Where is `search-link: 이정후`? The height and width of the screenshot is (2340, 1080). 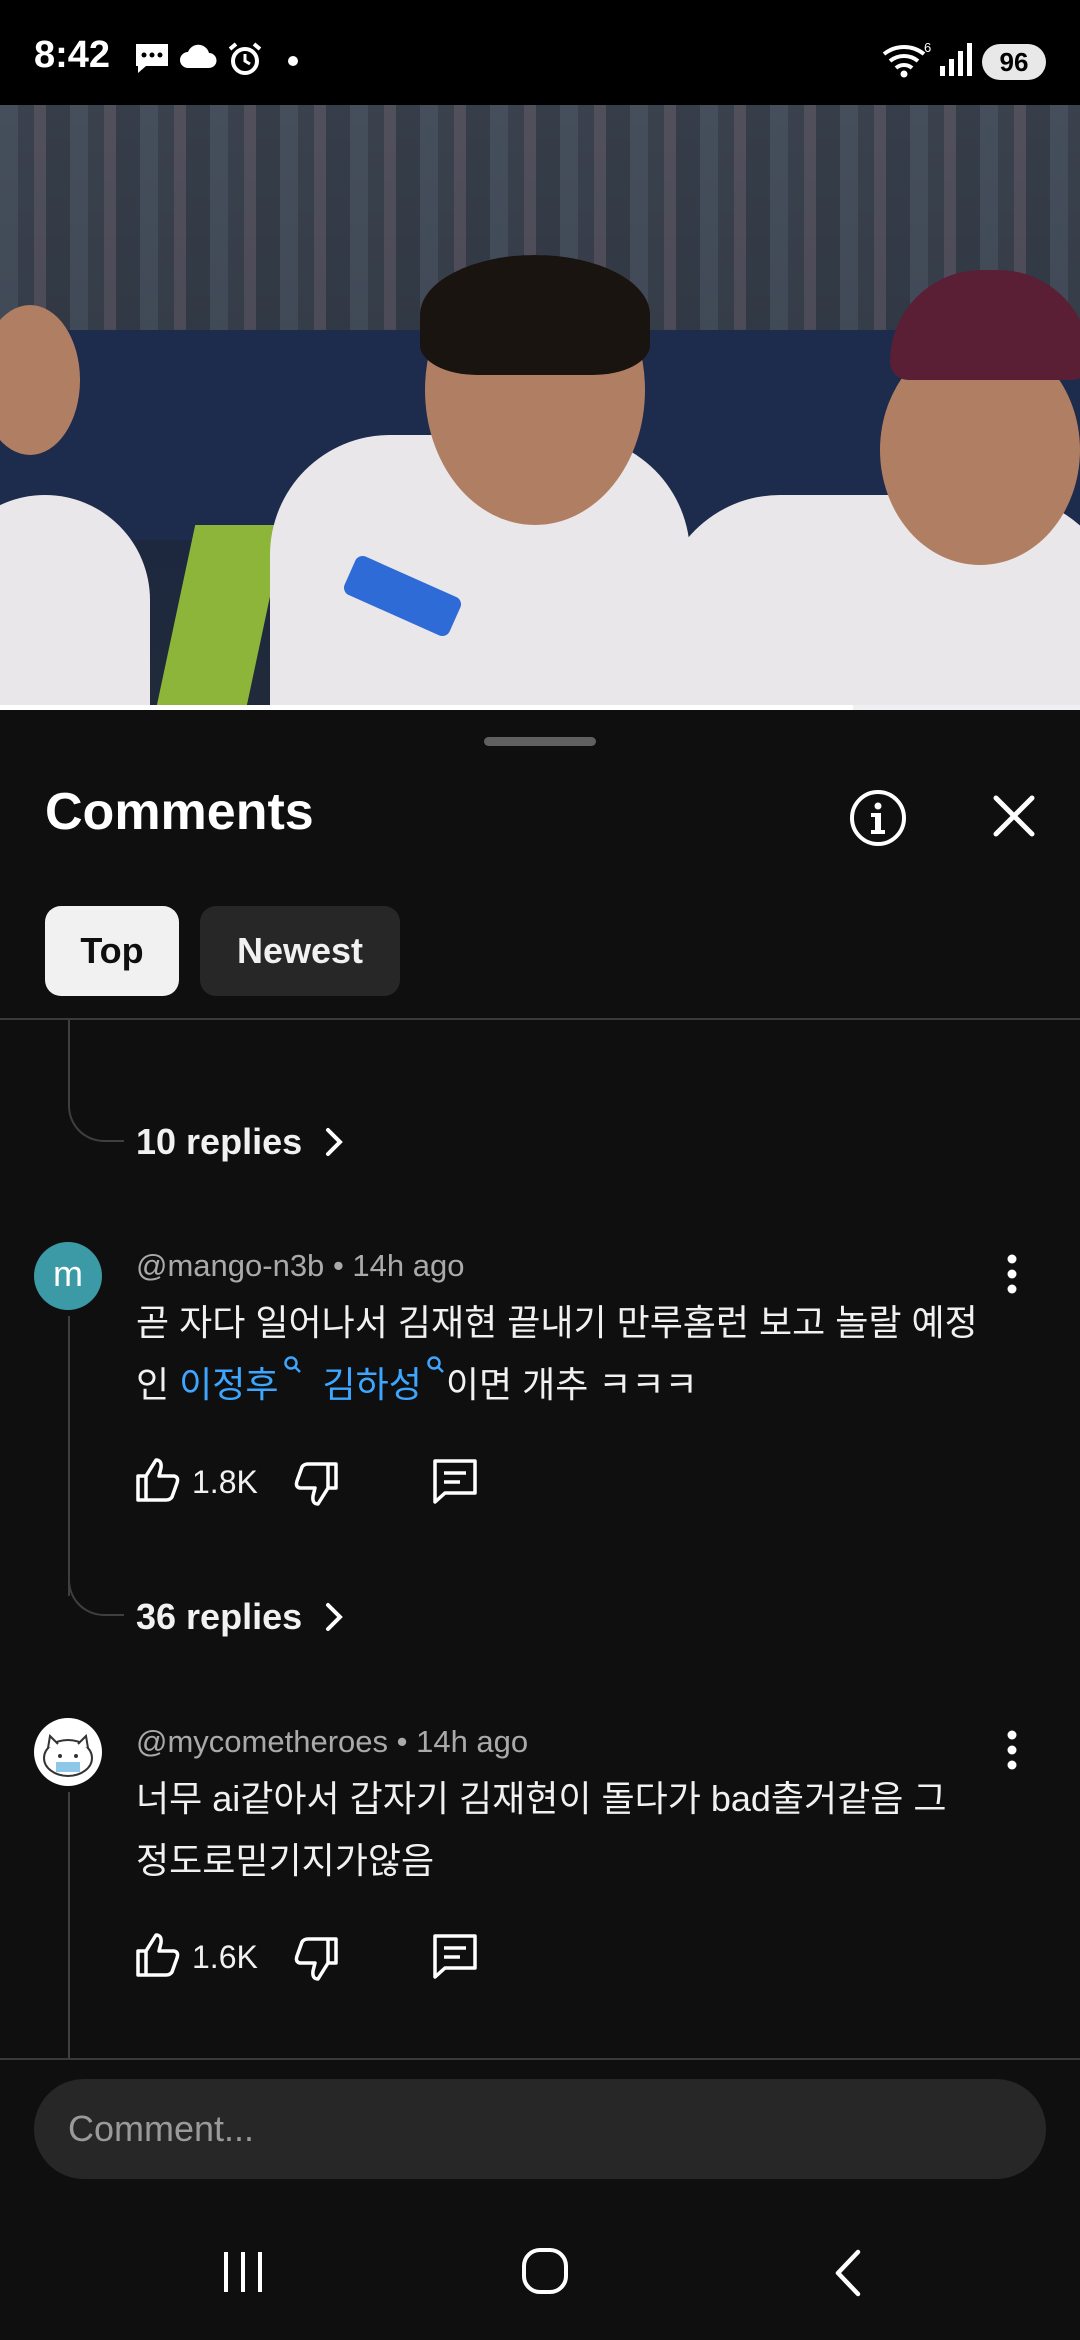 search-link: 이정후 is located at coordinates (240, 1380).